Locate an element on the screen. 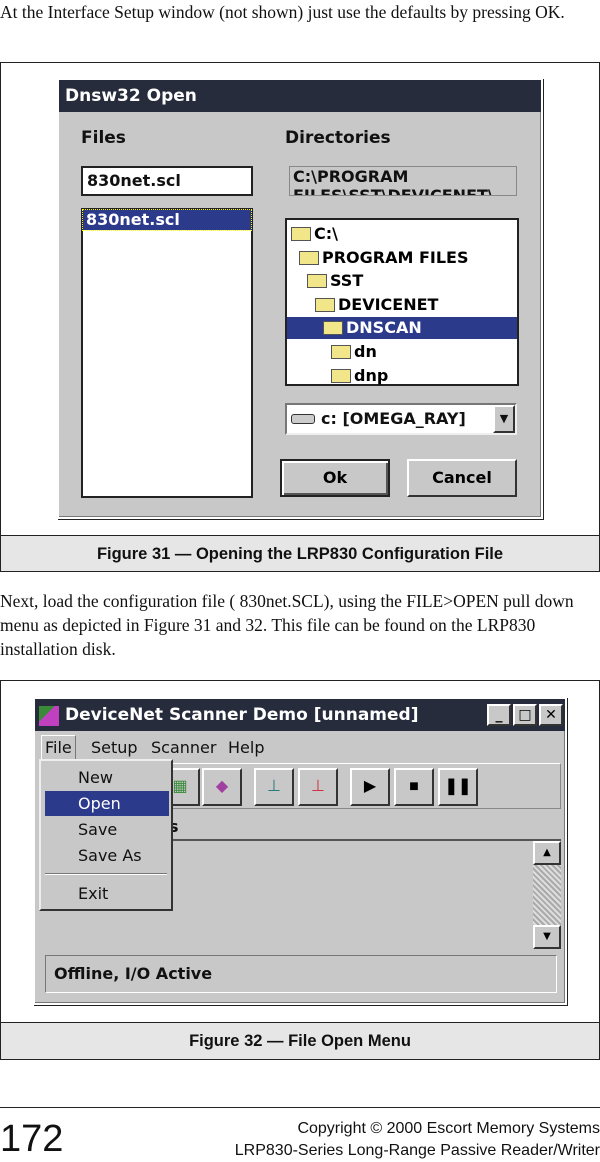 The height and width of the screenshot is (1162, 600). tree-item-label: SST is located at coordinates (347, 280).